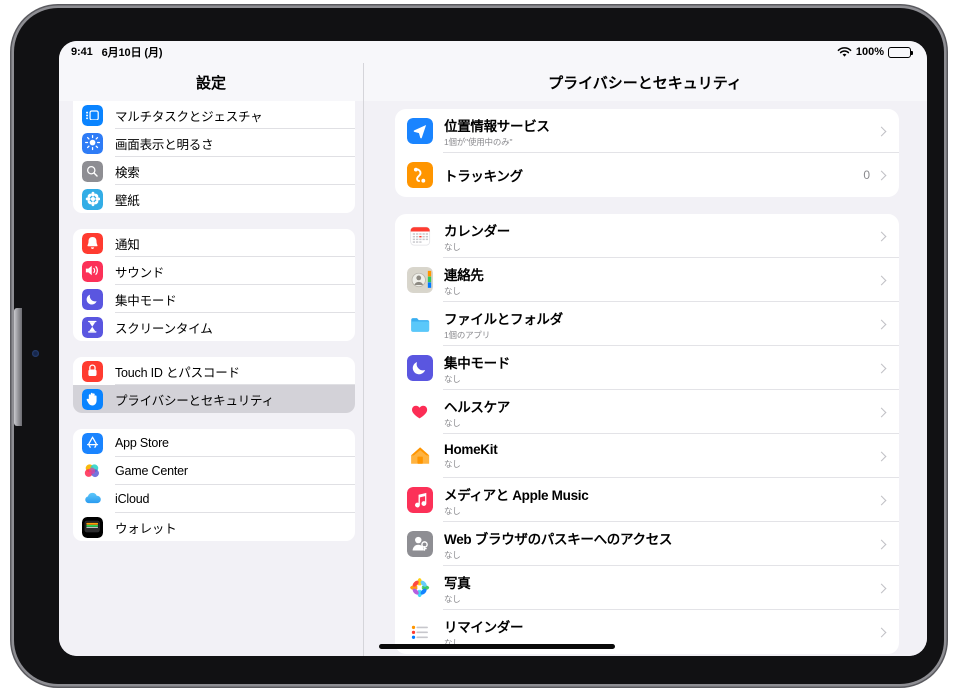  What do you see at coordinates (464, 280) in the screenshot?
I see `privacy-row-text: 連絡先 なし` at bounding box center [464, 280].